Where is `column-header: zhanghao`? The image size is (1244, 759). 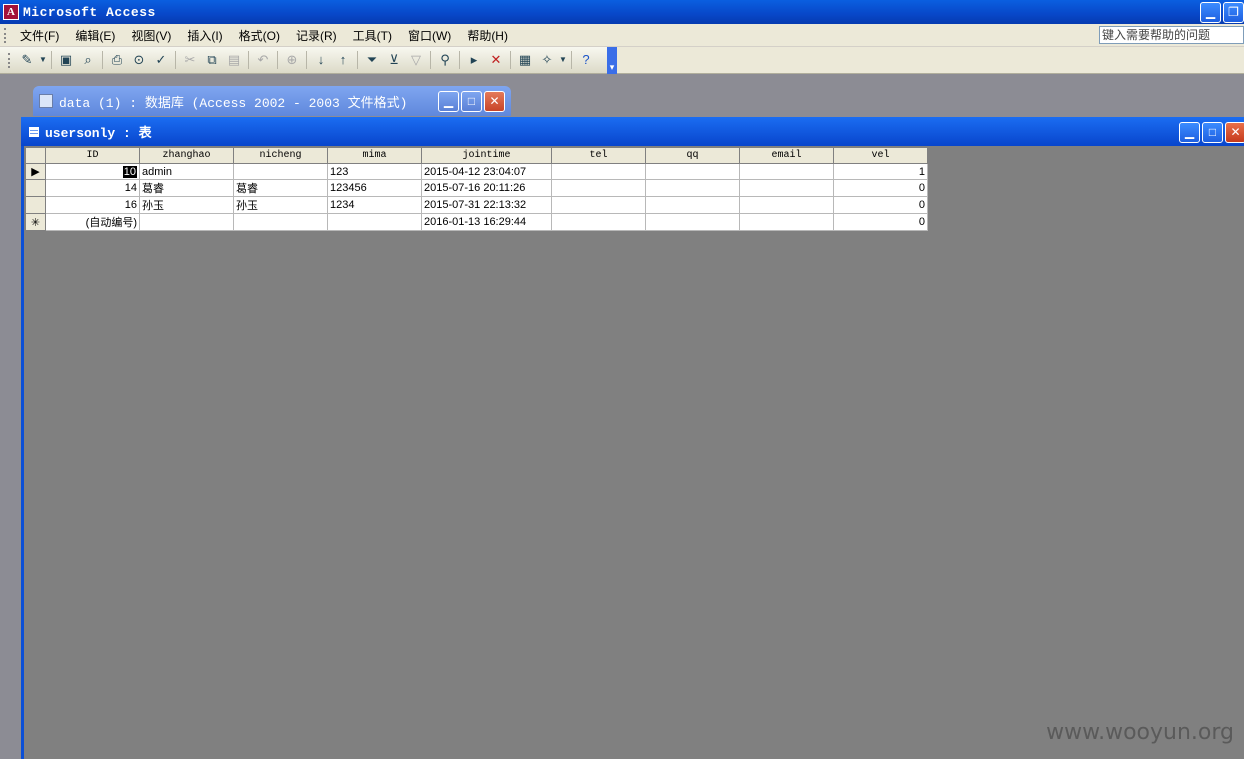
column-header: zhanghao is located at coordinates (186, 155).